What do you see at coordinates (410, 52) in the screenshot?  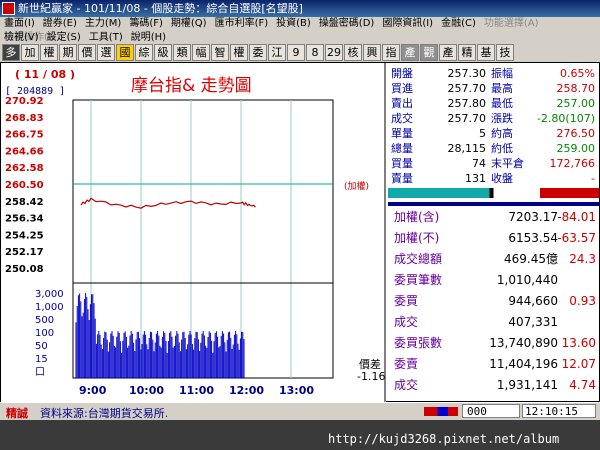 I see `toolbar-button-21: 產` at bounding box center [410, 52].